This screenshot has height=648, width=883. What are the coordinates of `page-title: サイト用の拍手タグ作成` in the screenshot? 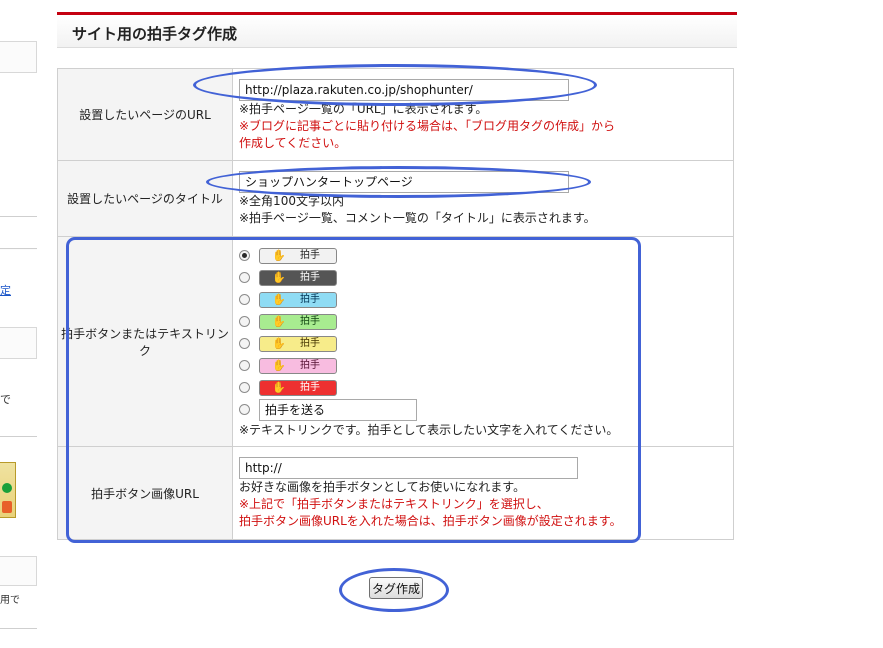 It's located at (155, 34).